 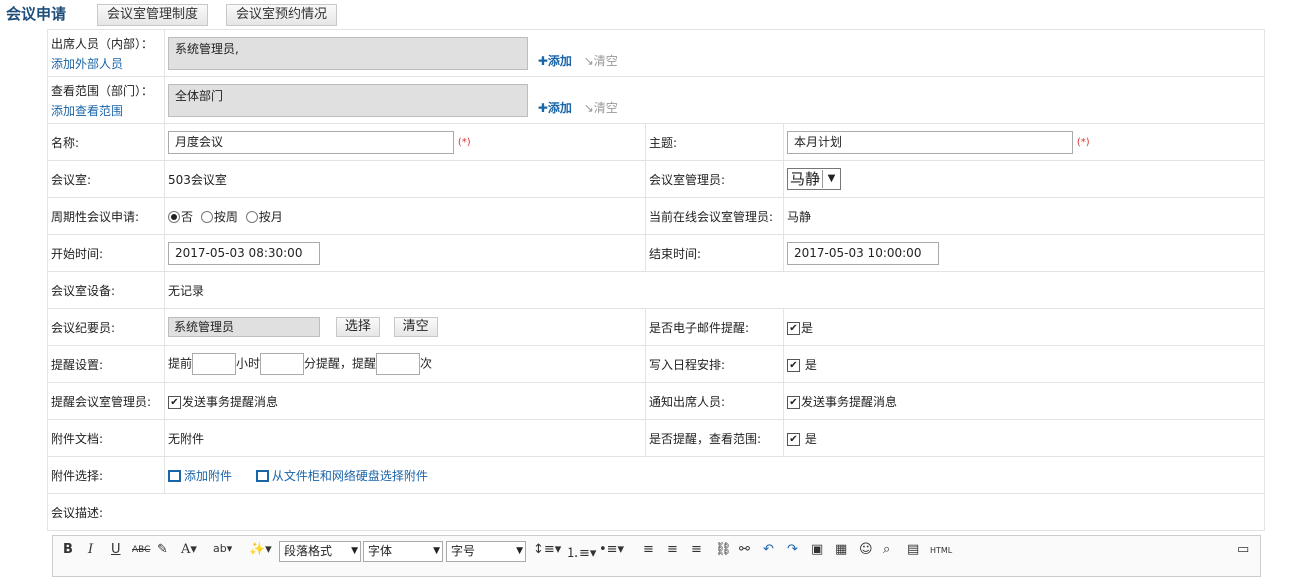 What do you see at coordinates (714, 53) in the screenshot?
I see `attendees-cell: 系统管理员, ✚添加 ↘清空` at bounding box center [714, 53].